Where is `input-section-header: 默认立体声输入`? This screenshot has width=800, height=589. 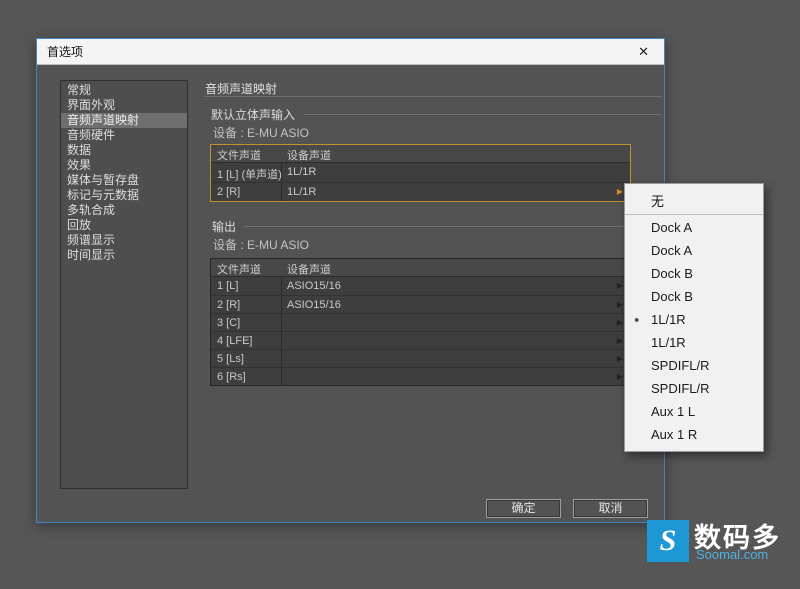 input-section-header: 默认立体声输入 is located at coordinates (436, 114).